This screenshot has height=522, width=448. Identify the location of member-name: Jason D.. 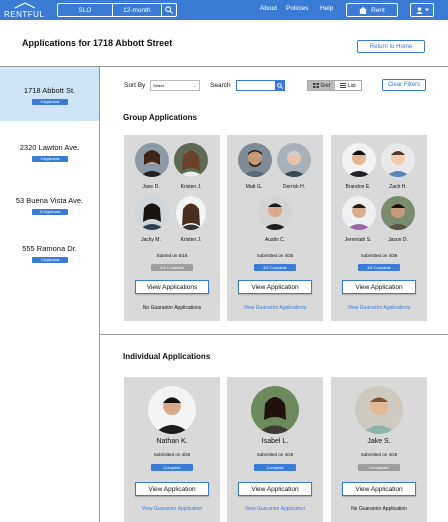
(398, 240).